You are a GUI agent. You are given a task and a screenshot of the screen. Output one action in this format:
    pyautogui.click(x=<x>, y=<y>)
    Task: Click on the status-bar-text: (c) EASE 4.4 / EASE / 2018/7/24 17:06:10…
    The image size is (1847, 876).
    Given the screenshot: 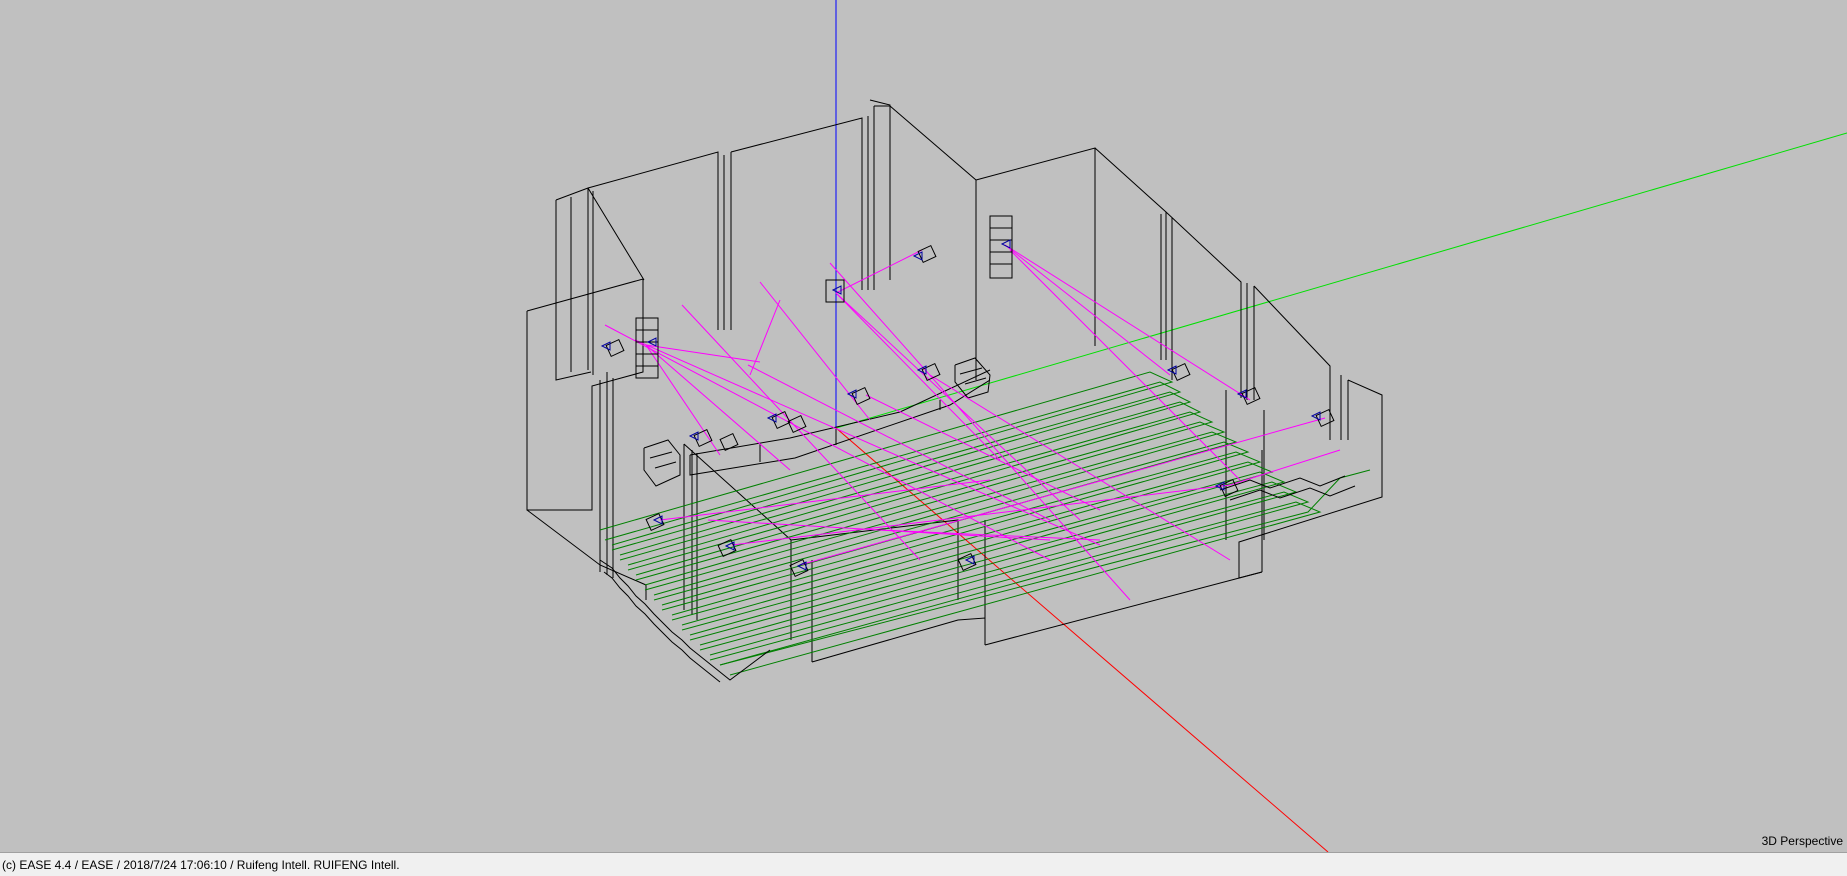 What is the action you would take?
    pyautogui.click(x=201, y=865)
    